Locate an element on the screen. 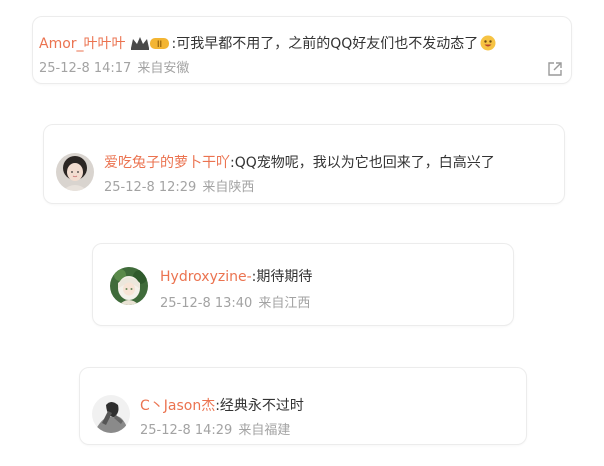 The width and height of the screenshot is (604, 466). comment-time: 25-12-8 13:40 is located at coordinates (206, 303).